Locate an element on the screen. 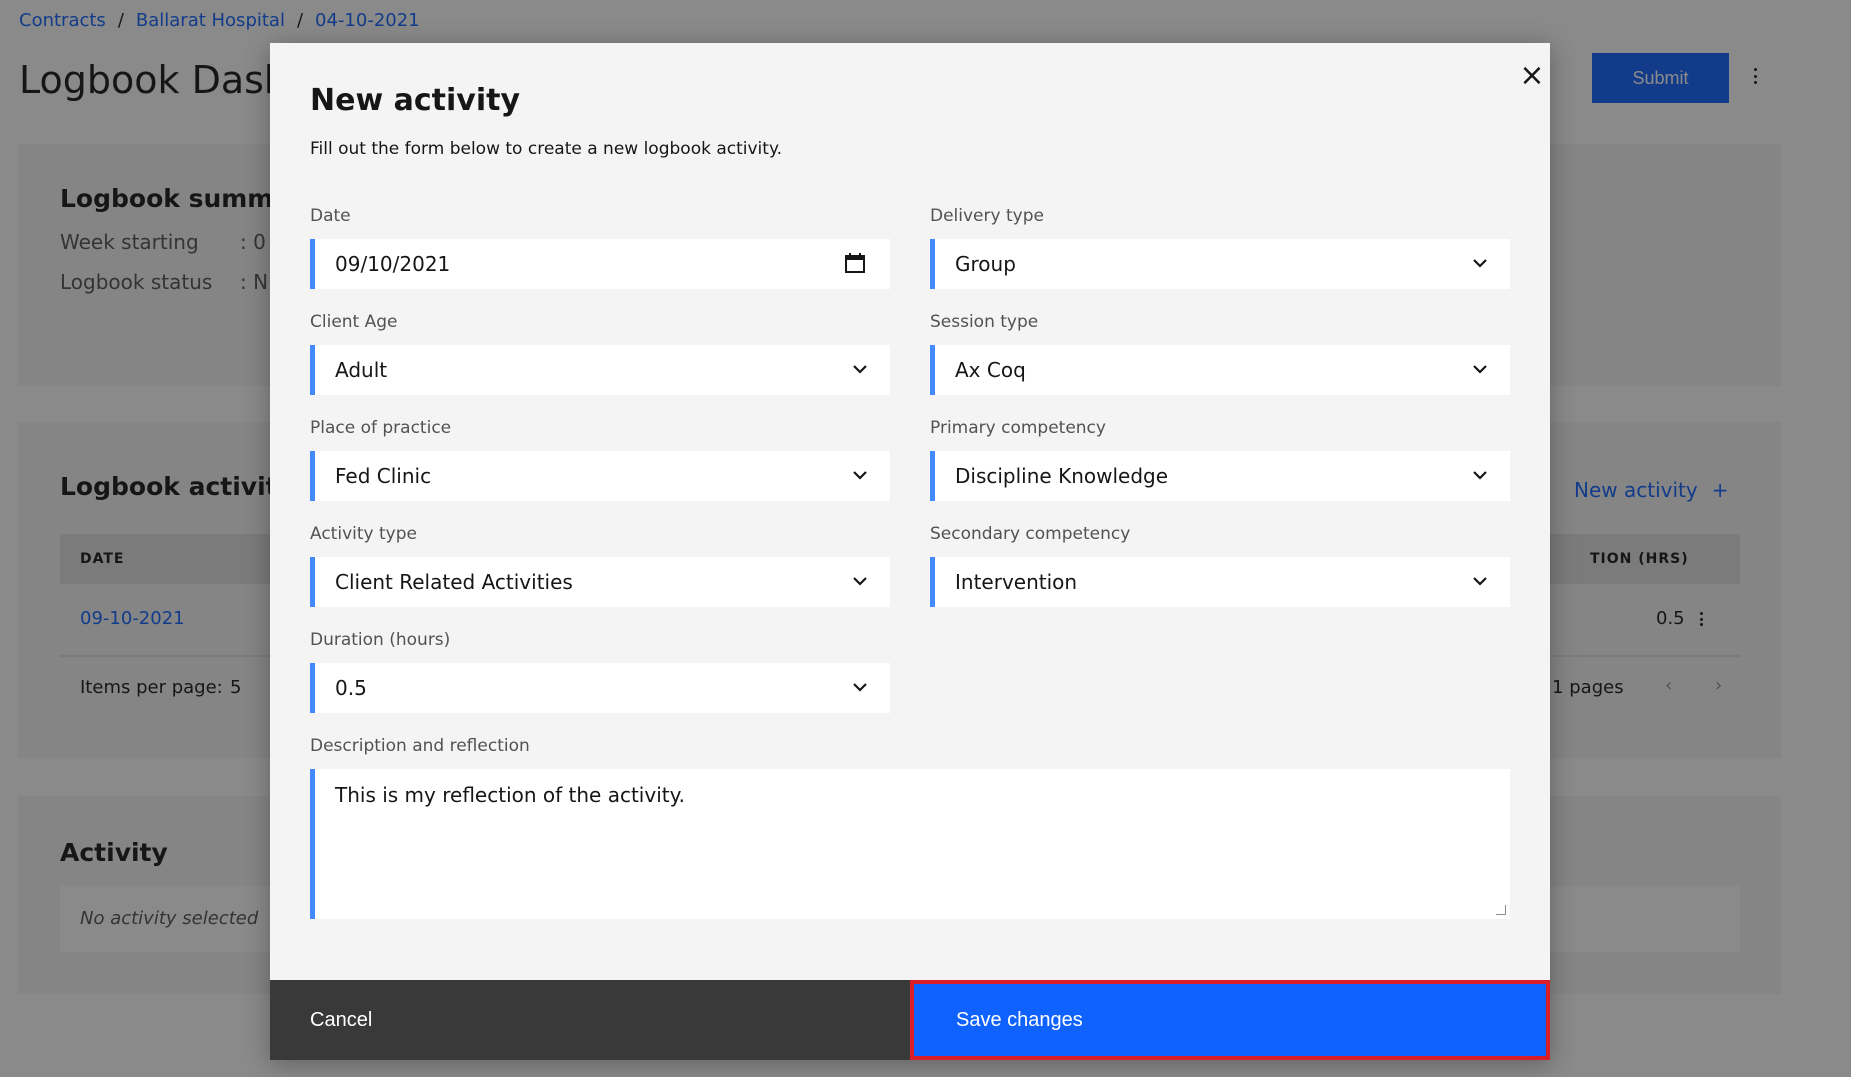 The height and width of the screenshot is (1077, 1851). duration-field: Duration (hours) 0.5 is located at coordinates (600, 671).